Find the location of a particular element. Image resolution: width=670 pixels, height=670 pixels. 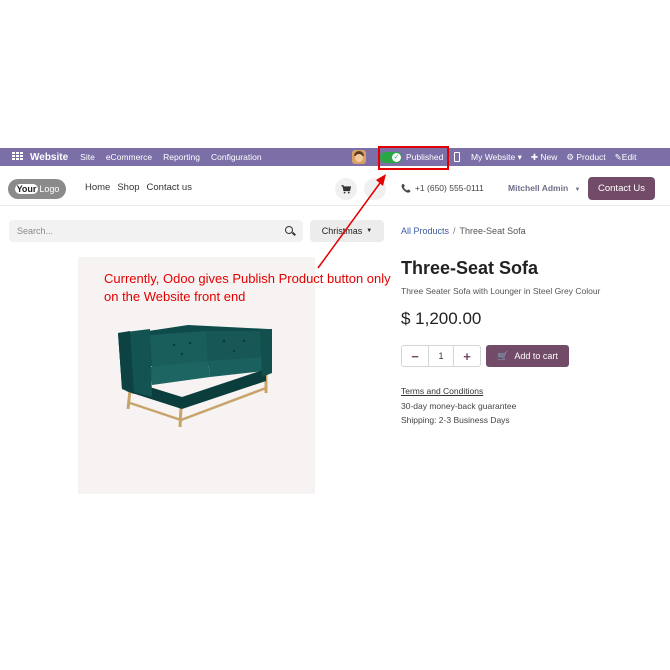

menu-item-site: Site is located at coordinates (87, 157).